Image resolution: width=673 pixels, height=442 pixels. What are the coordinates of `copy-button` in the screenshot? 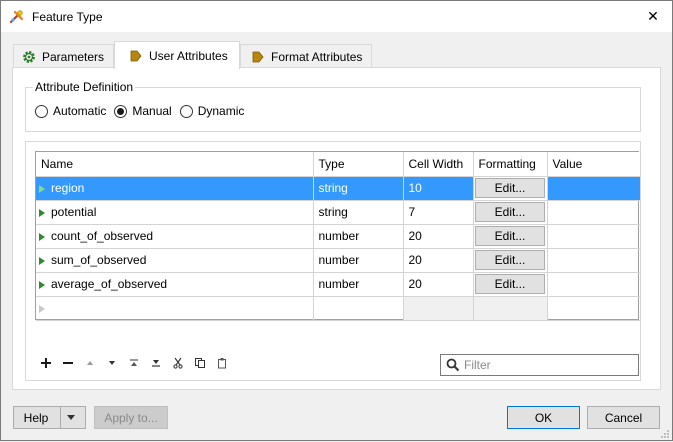 It's located at (200, 363).